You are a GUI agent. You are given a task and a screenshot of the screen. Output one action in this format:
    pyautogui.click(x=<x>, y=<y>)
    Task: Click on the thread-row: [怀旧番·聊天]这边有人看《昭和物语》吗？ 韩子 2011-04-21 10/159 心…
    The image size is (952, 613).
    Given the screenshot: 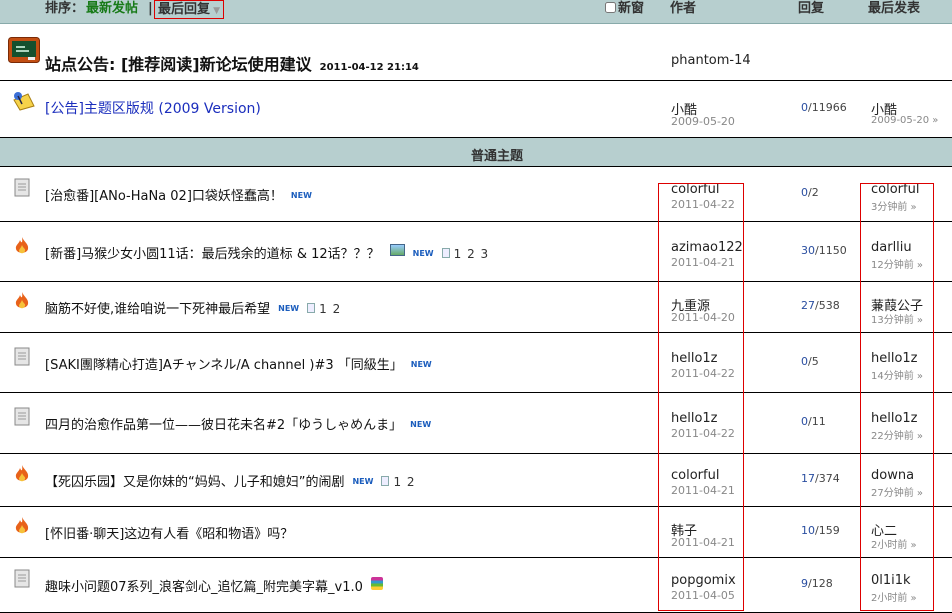 What is the action you would take?
    pyautogui.click(x=476, y=532)
    